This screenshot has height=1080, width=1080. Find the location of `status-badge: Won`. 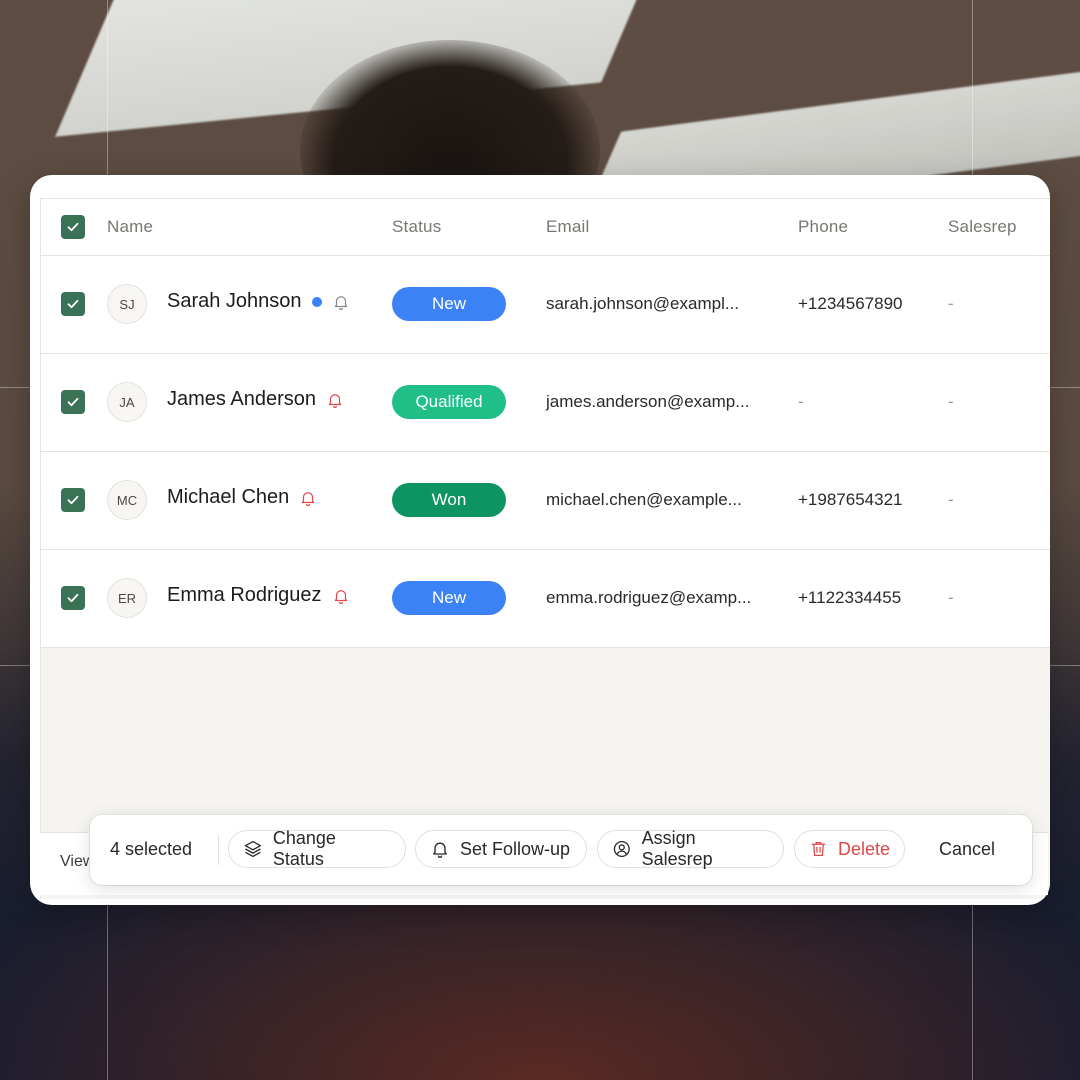

status-badge: Won is located at coordinates (449, 500).